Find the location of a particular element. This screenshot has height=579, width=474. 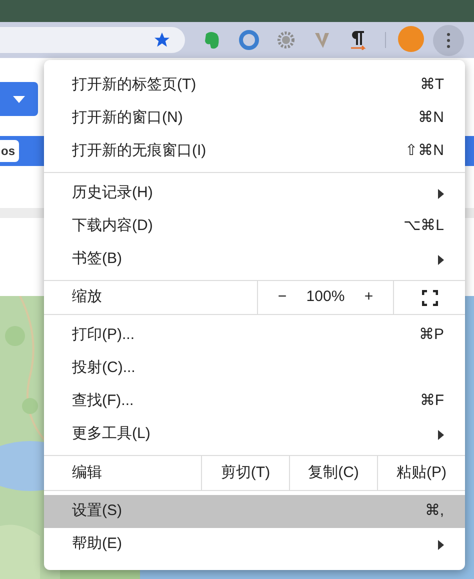

gear-icon is located at coordinates (286, 40).